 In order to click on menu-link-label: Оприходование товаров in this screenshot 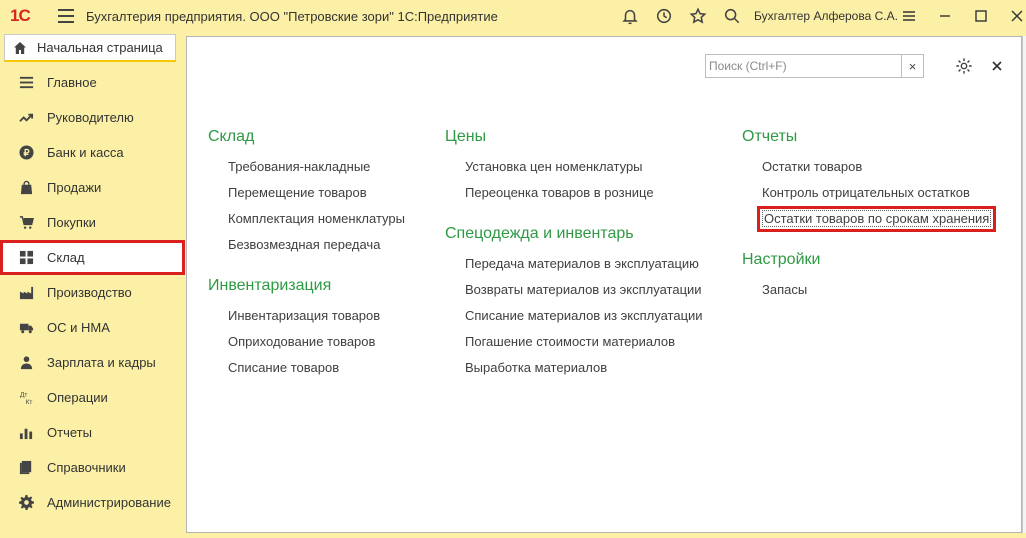, I will do `click(302, 341)`.